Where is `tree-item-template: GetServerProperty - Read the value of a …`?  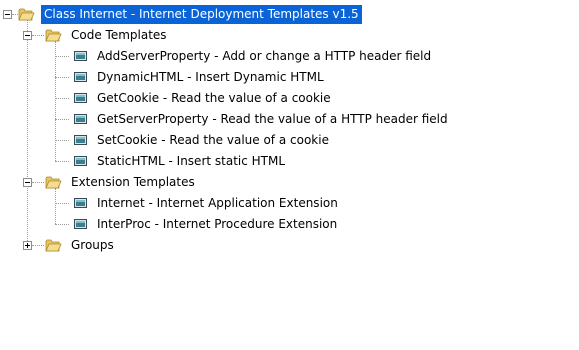 tree-item-template: GetServerProperty - Read the value of a … is located at coordinates (272, 119).